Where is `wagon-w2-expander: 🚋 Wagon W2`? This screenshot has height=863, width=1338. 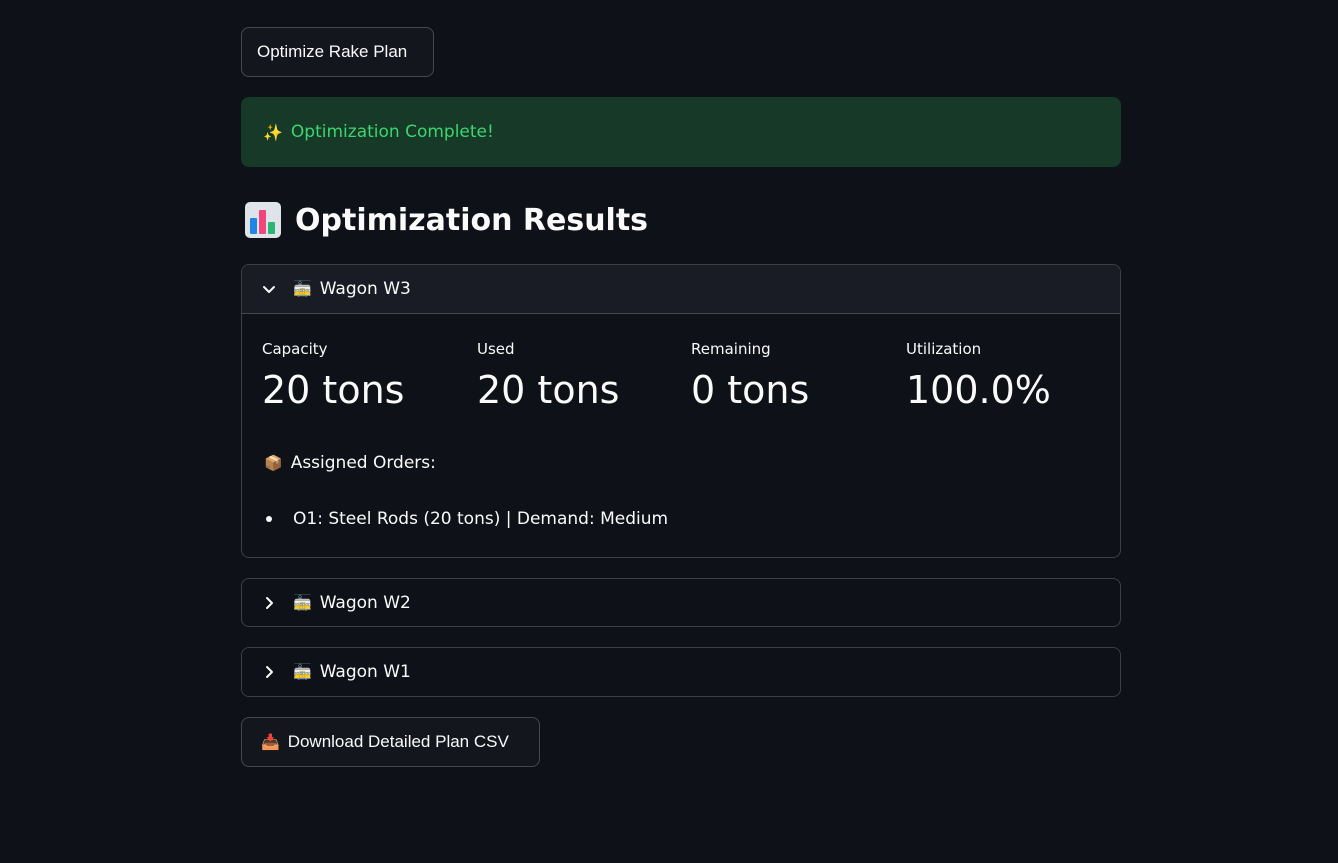 wagon-w2-expander: 🚋 Wagon W2 is located at coordinates (681, 602).